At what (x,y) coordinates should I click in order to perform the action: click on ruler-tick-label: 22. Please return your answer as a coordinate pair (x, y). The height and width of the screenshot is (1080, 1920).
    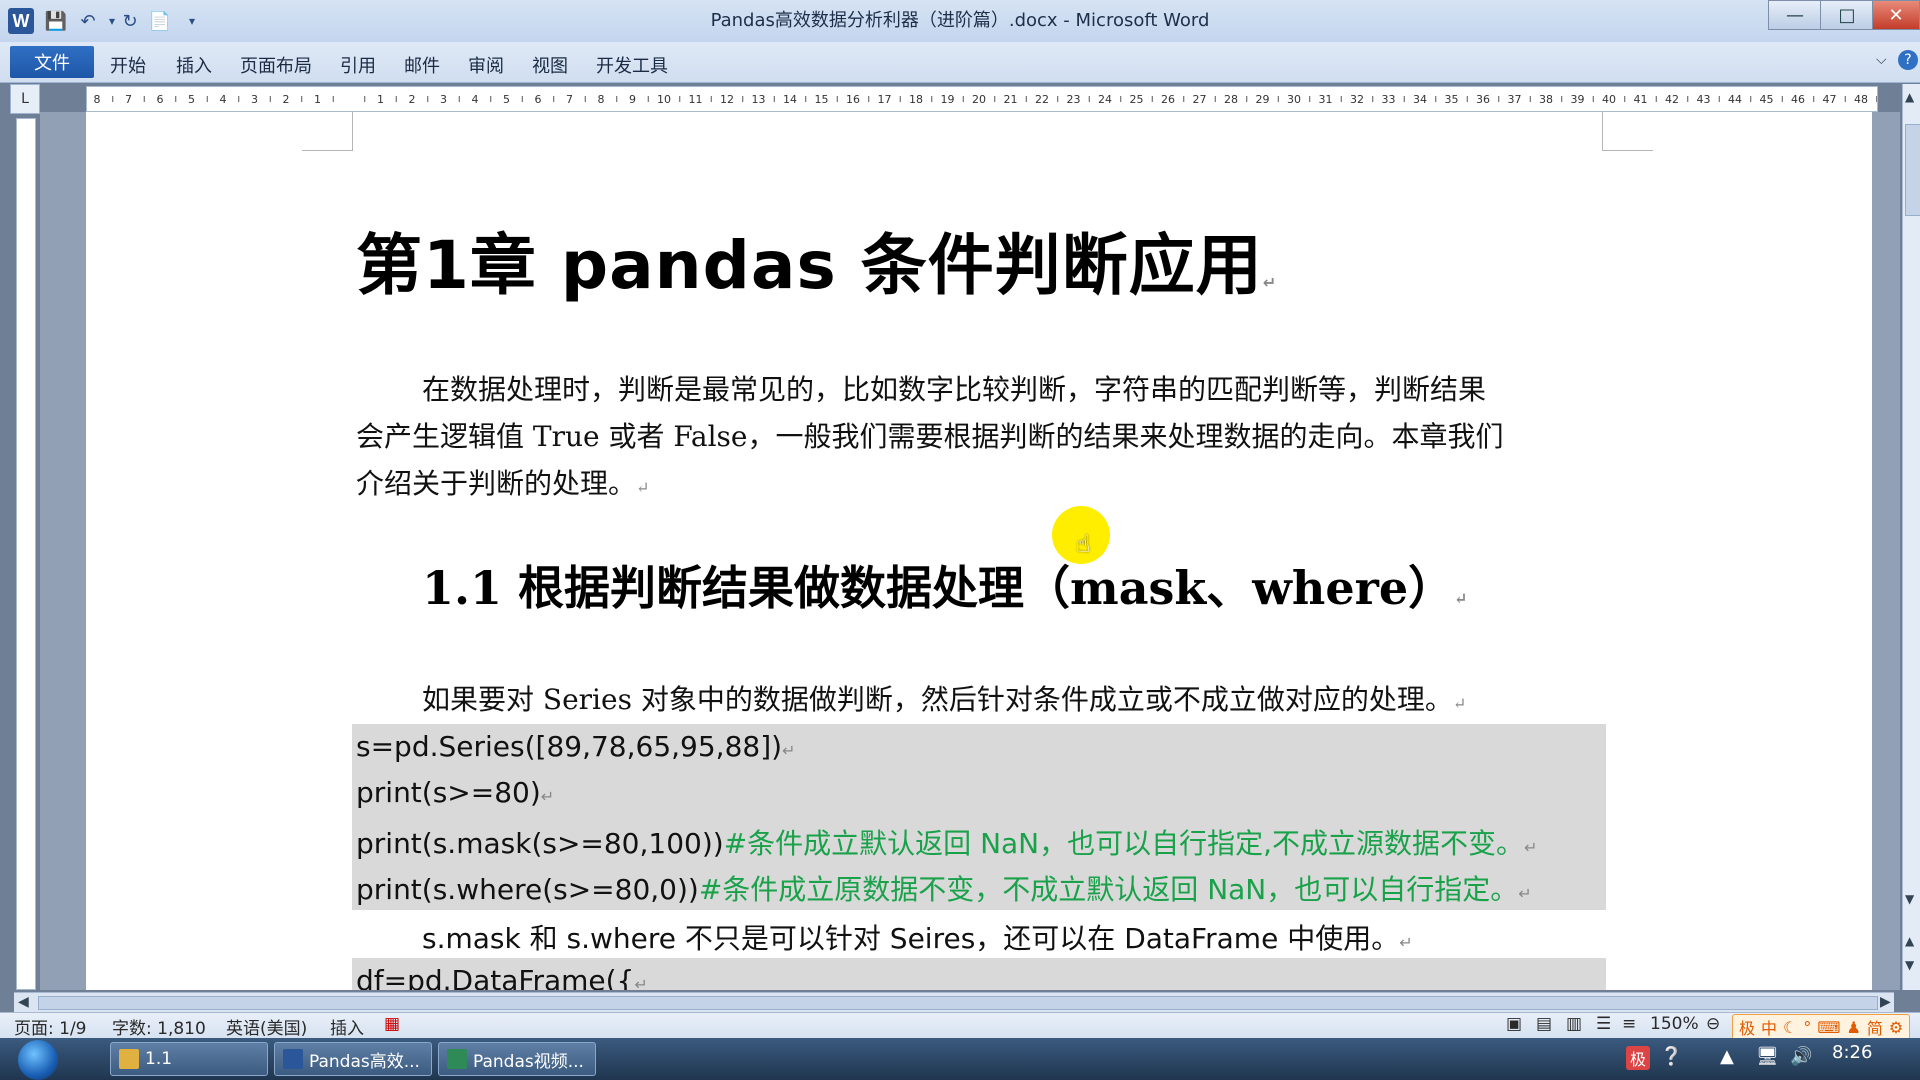
    Looking at the image, I should click on (1042, 99).